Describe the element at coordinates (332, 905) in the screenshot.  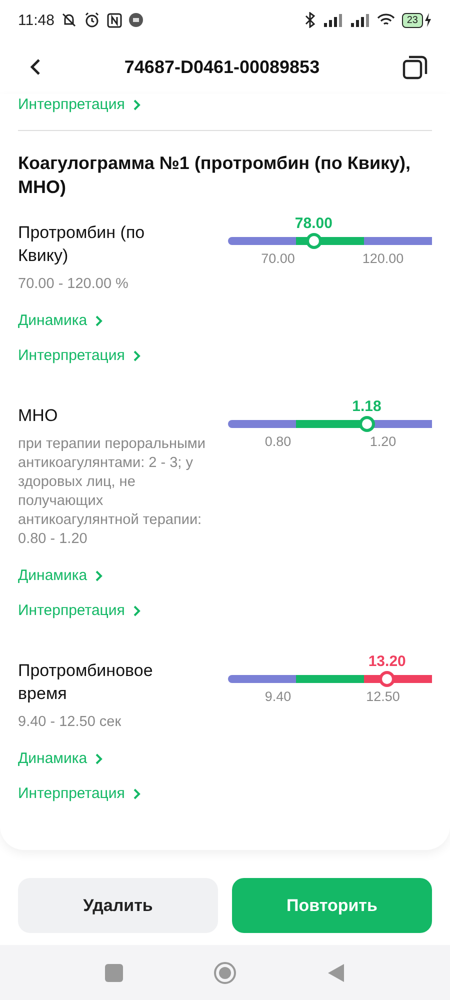
I see `repeat-button: Повторить` at that location.